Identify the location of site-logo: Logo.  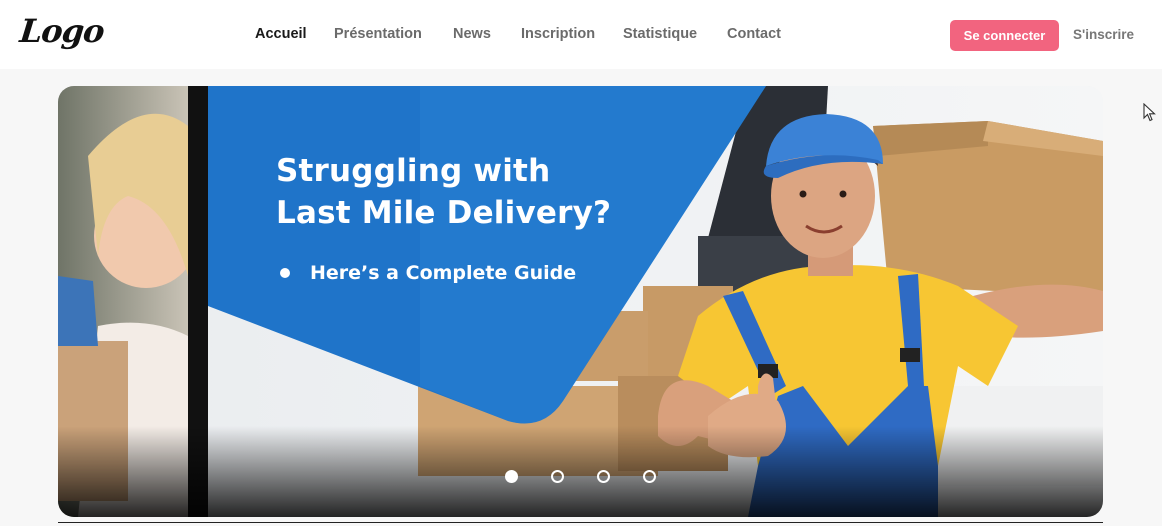
(62, 31).